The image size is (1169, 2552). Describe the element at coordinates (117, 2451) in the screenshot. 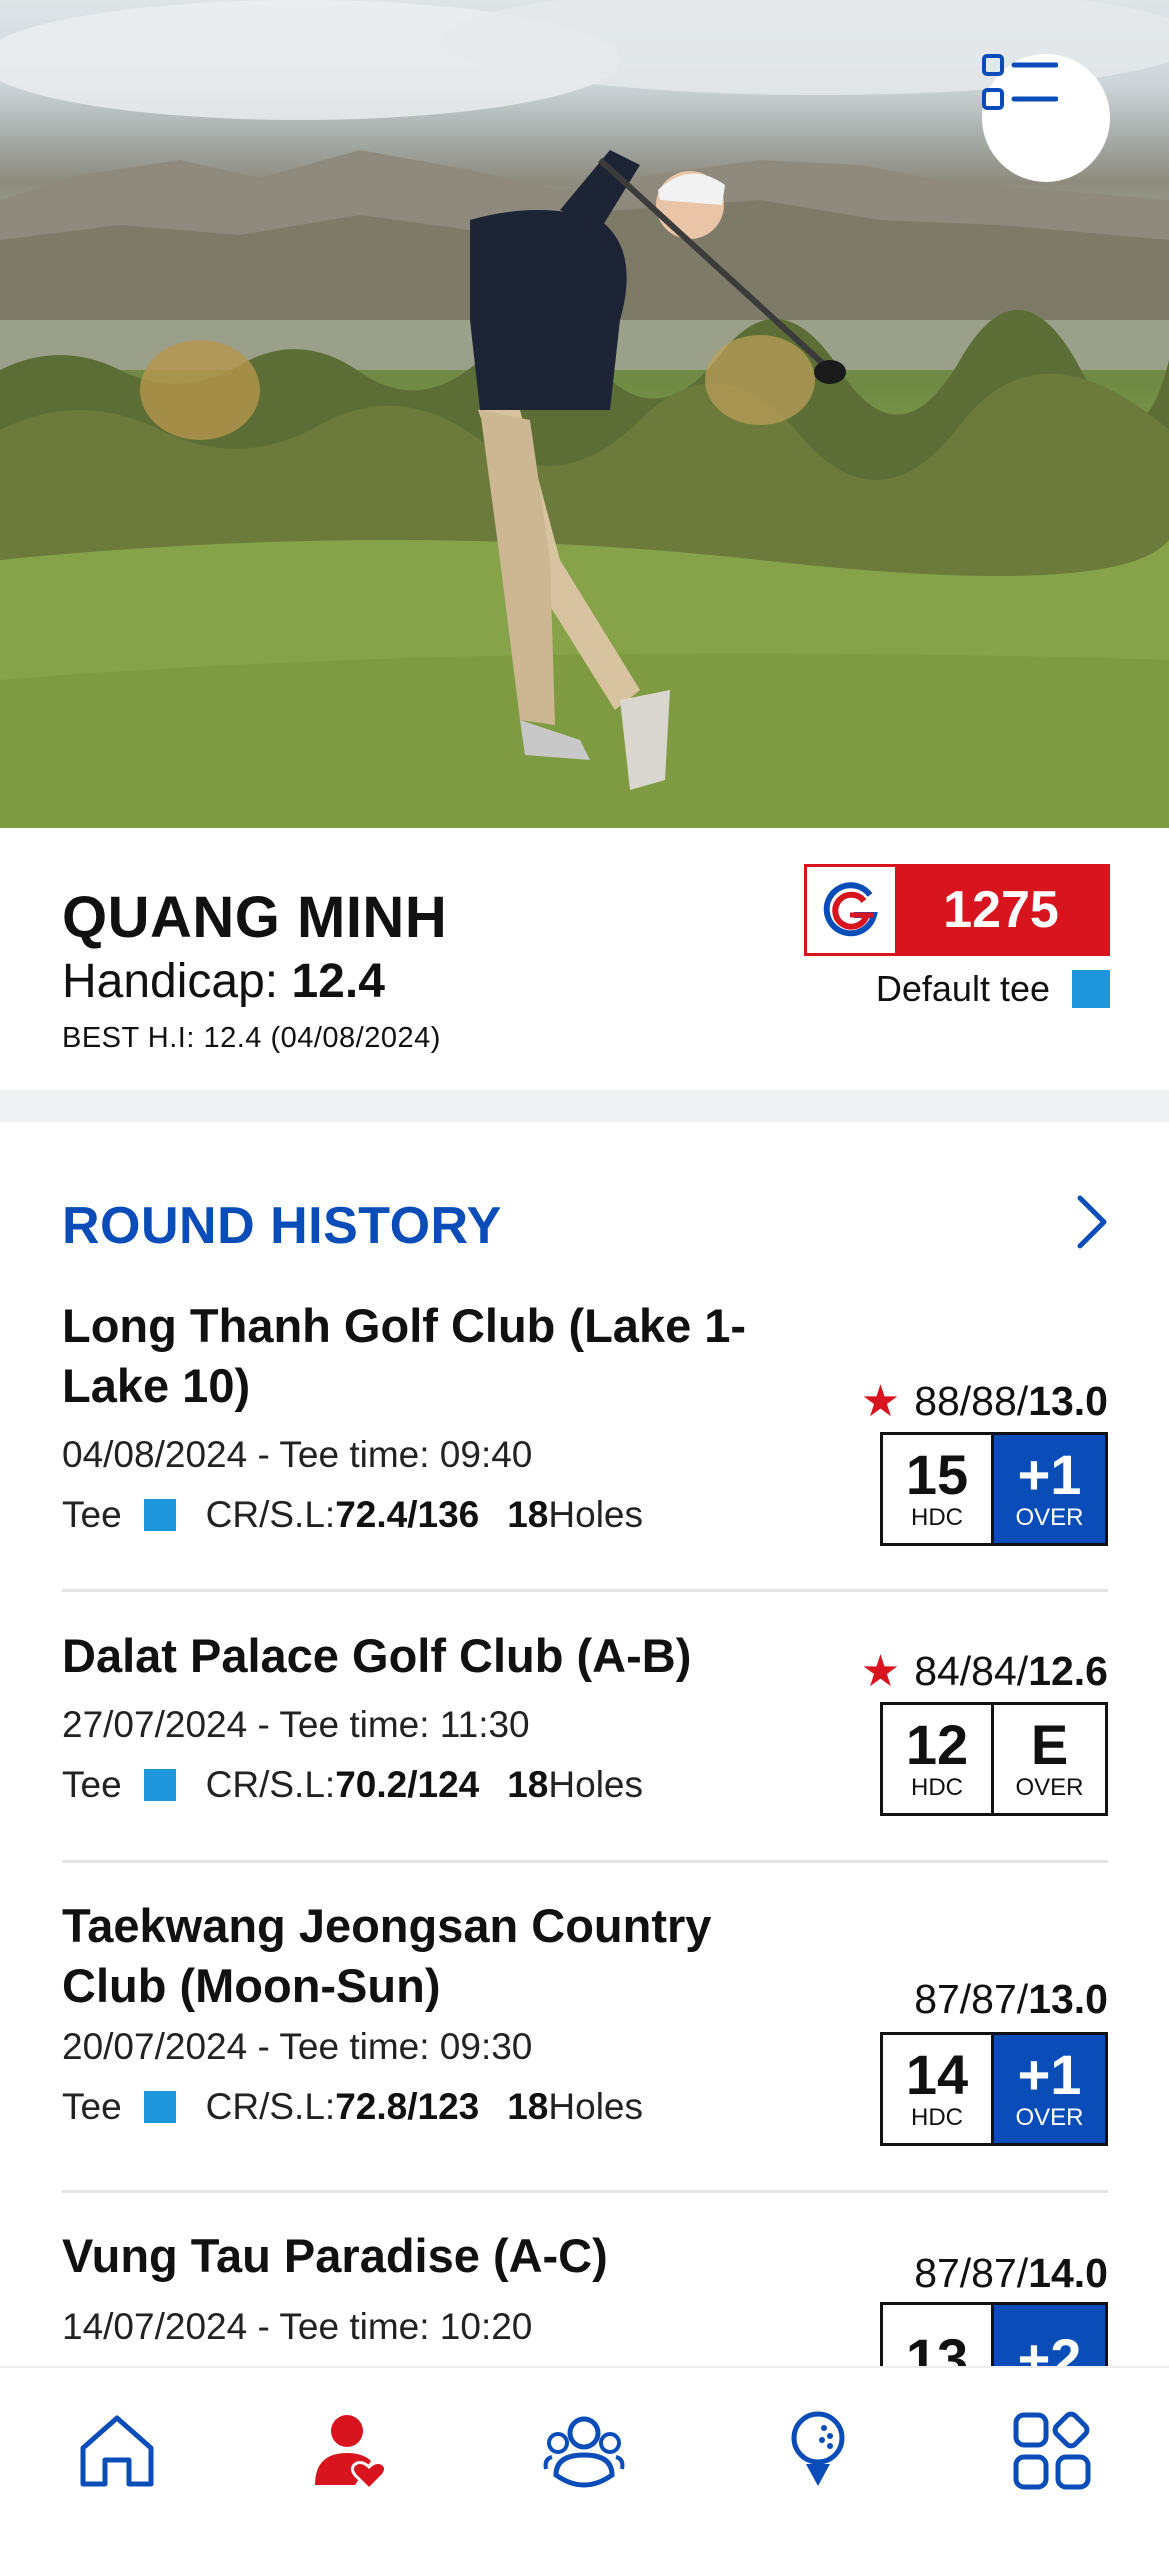

I see `home-icon` at that location.